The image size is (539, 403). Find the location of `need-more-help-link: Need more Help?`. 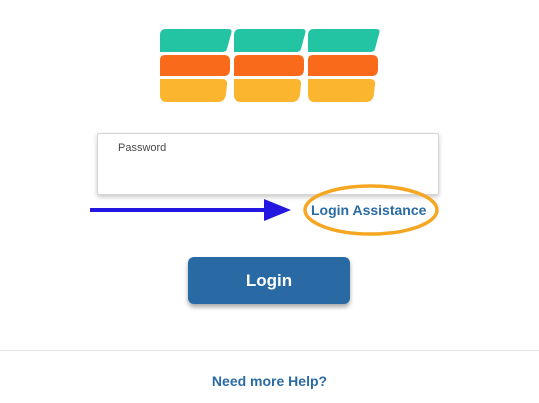

need-more-help-link: Need more Help? is located at coordinates (269, 381).